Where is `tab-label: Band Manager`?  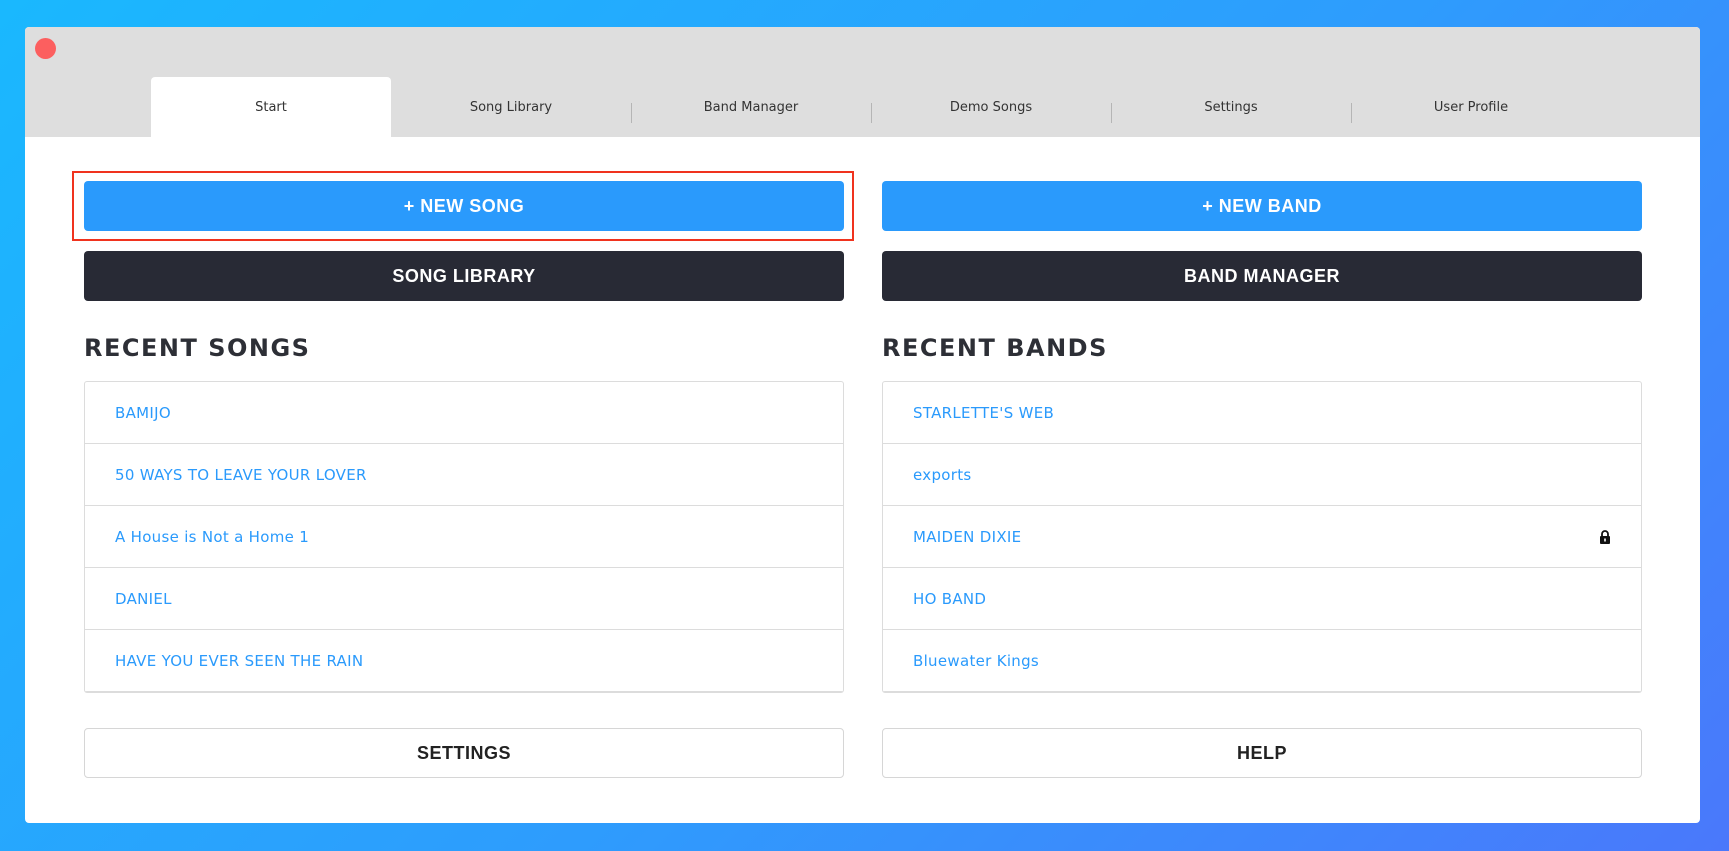
tab-label: Band Manager is located at coordinates (751, 107).